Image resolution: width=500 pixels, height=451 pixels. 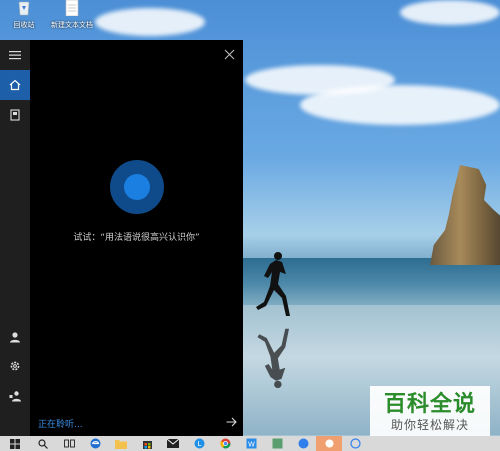 I want to click on close-icon, so click(x=229, y=54).